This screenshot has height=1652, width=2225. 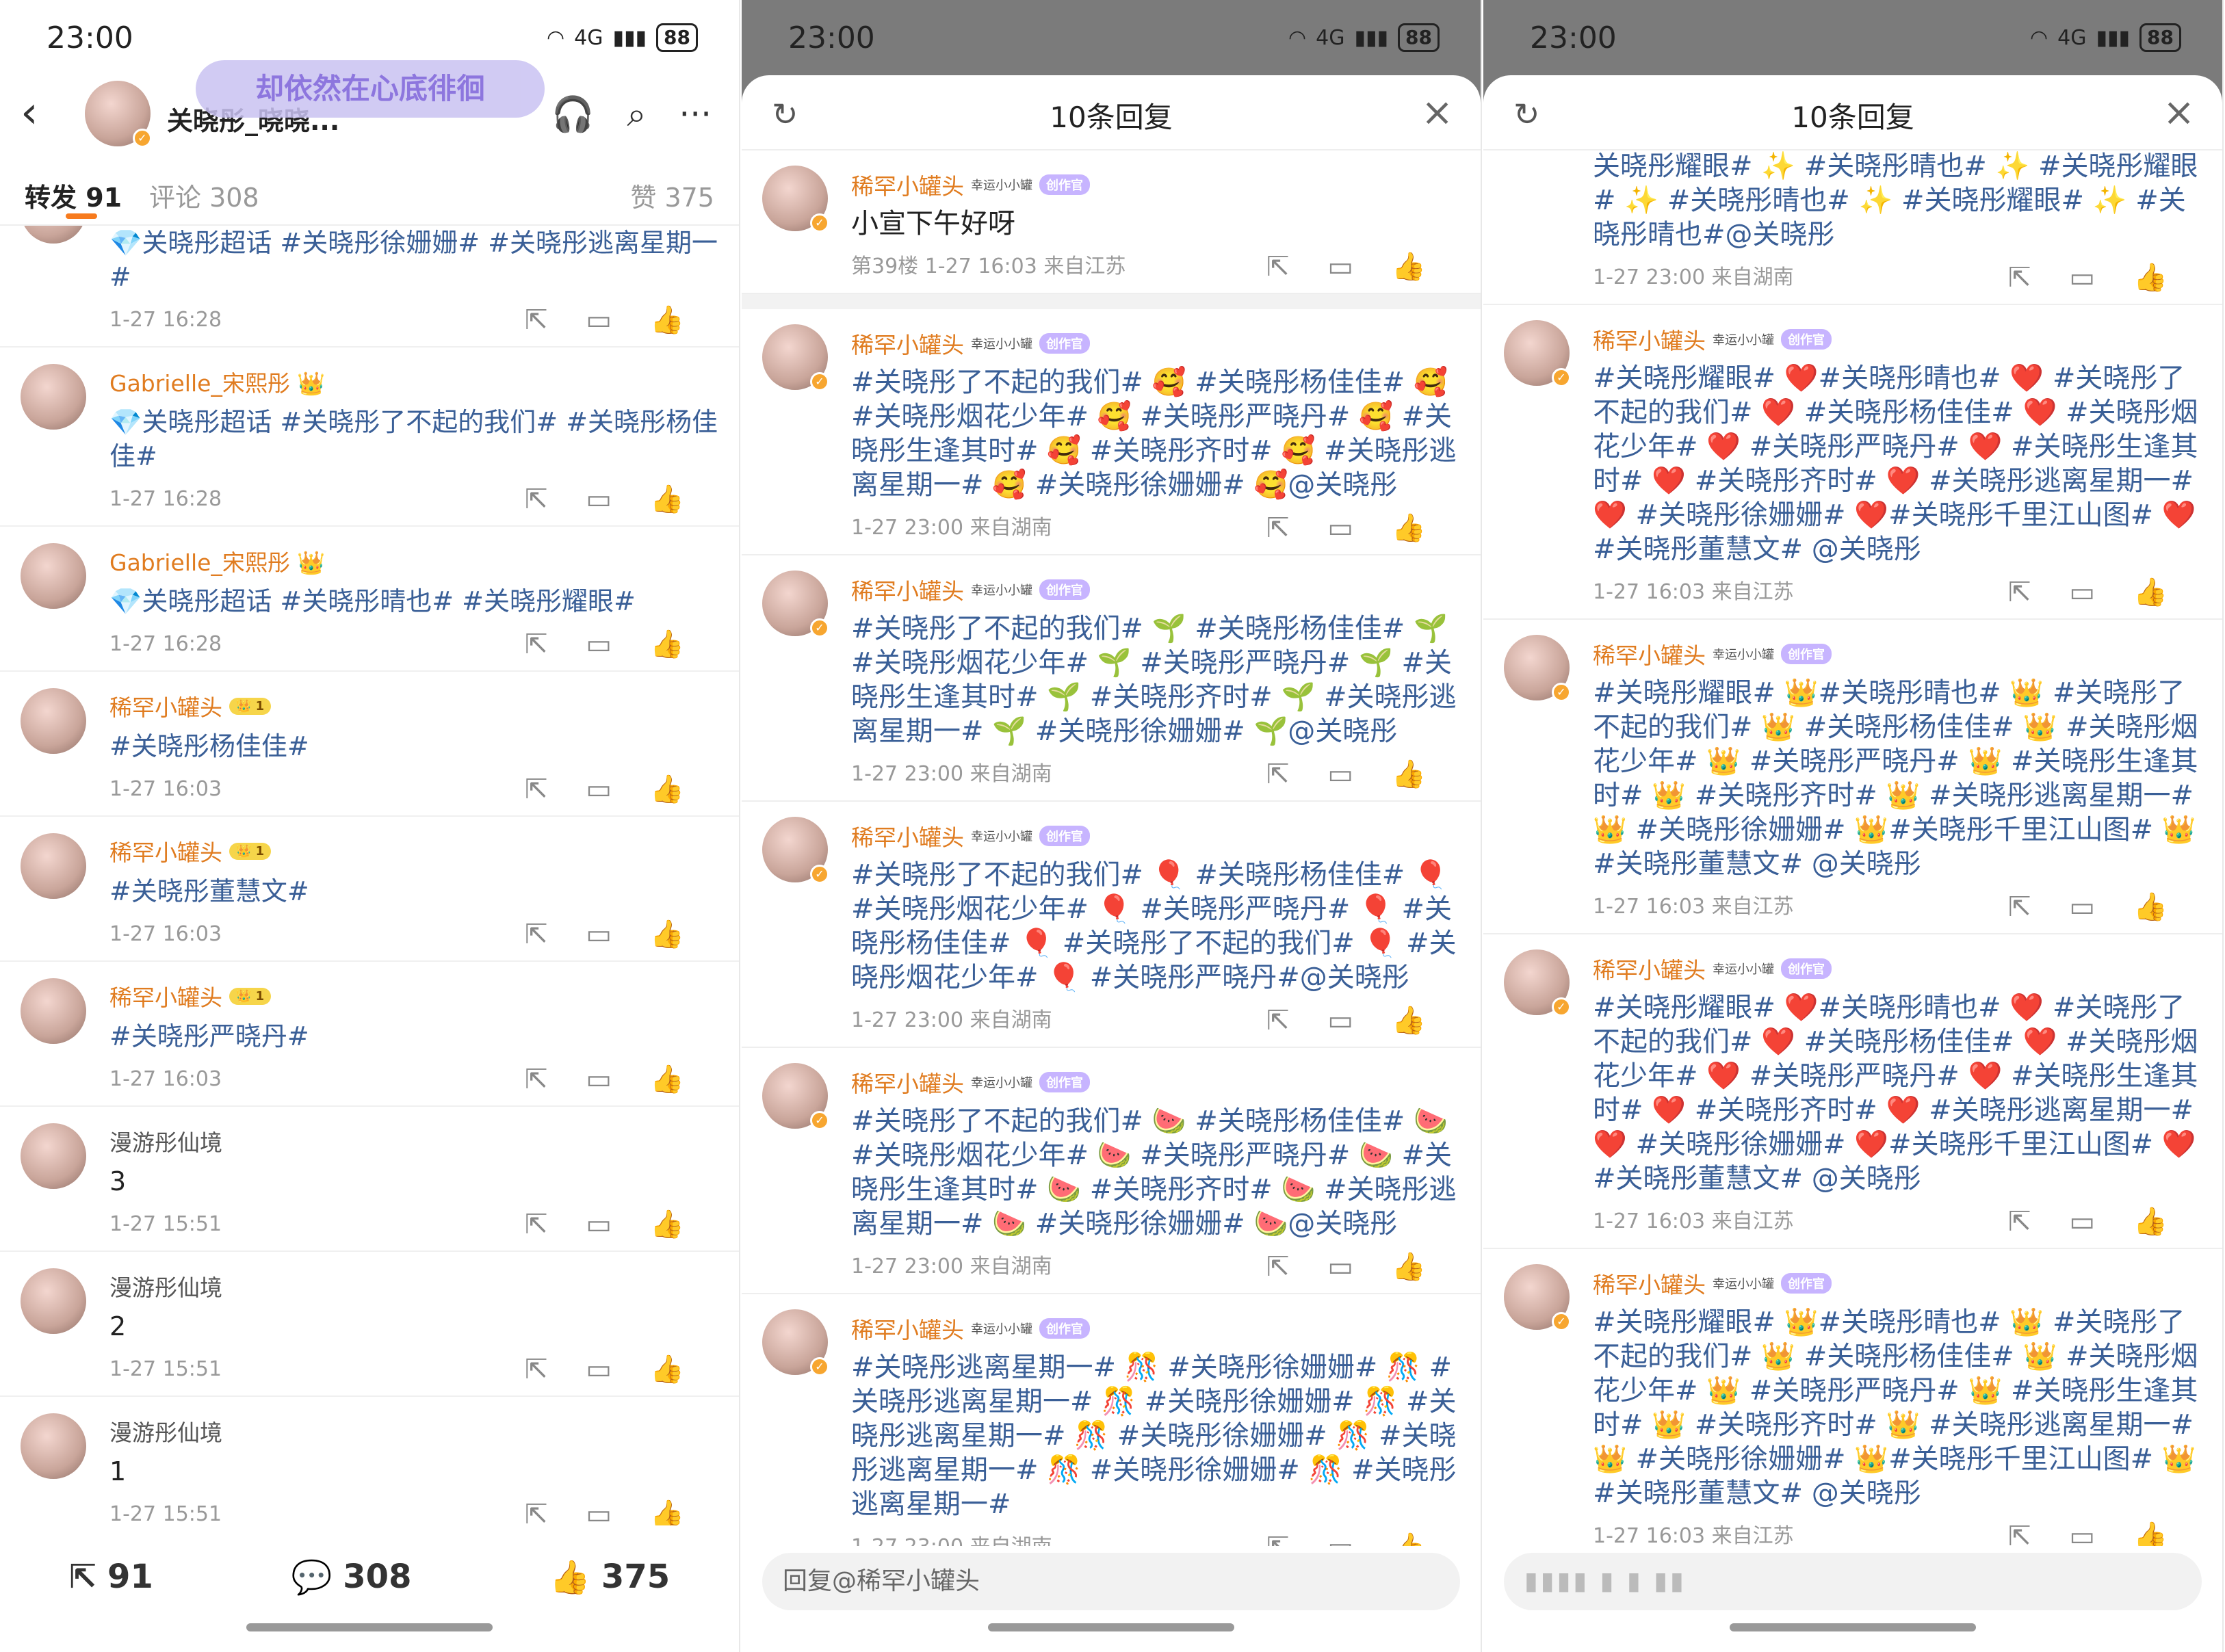 What do you see at coordinates (369, 744) in the screenshot?
I see `list-item: 稀罕小罐头 👑 1 #关晓彤杨佳佳# 1-27 16:03 ⇱ ▭ 👍` at bounding box center [369, 744].